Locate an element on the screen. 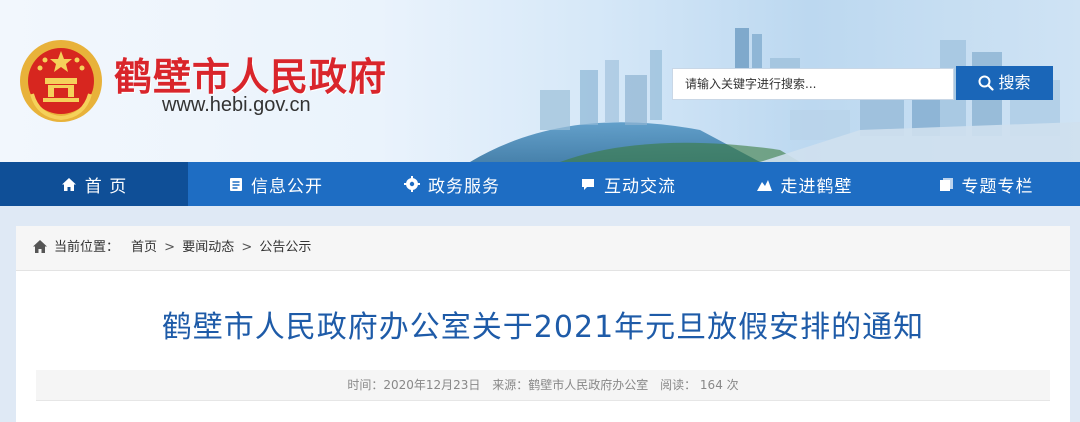 This screenshot has width=1080, height=422. nav-label: 专题专栏 is located at coordinates (997, 186).